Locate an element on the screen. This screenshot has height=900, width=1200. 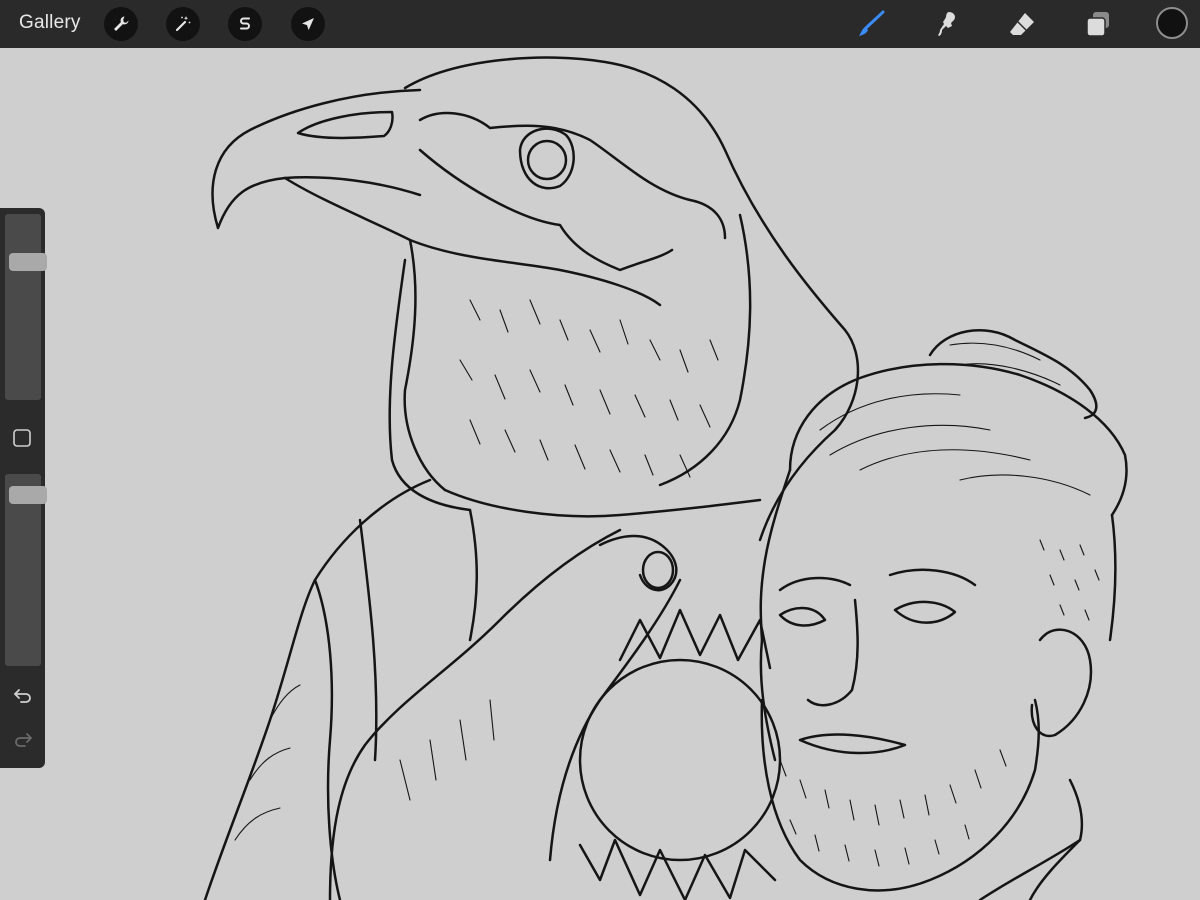
skull-ridge is located at coordinates (572, 175).